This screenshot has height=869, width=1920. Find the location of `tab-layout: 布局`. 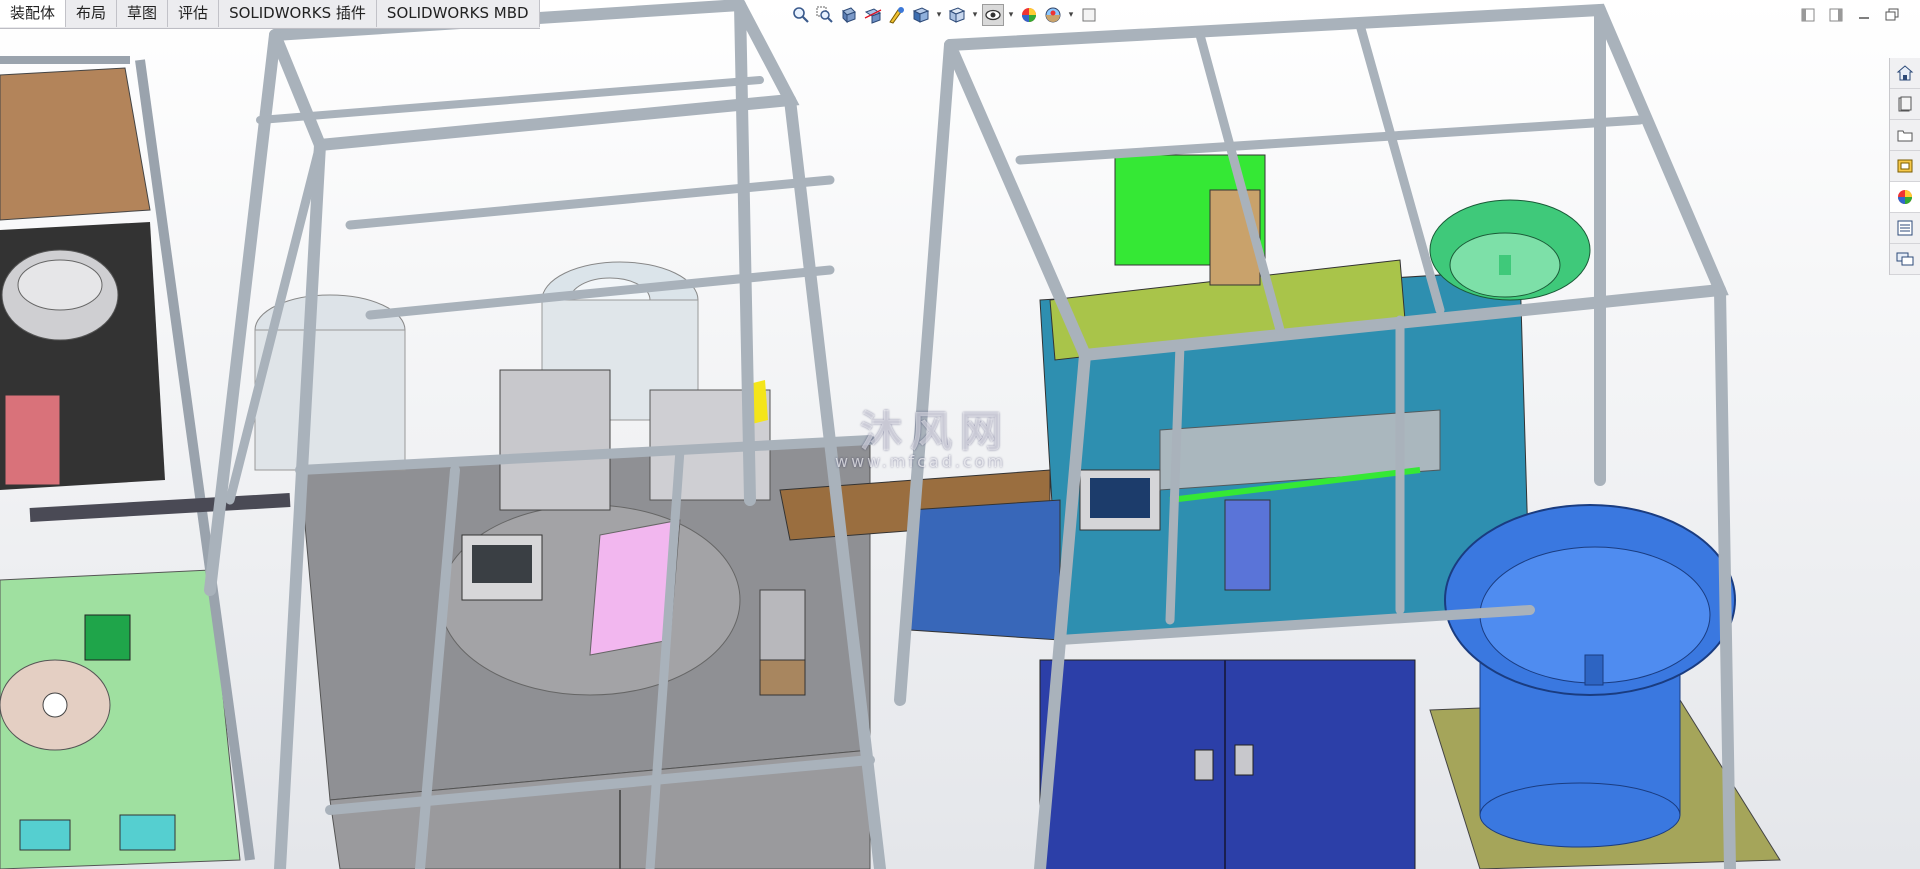

tab-layout: 布局 is located at coordinates (92, 13).